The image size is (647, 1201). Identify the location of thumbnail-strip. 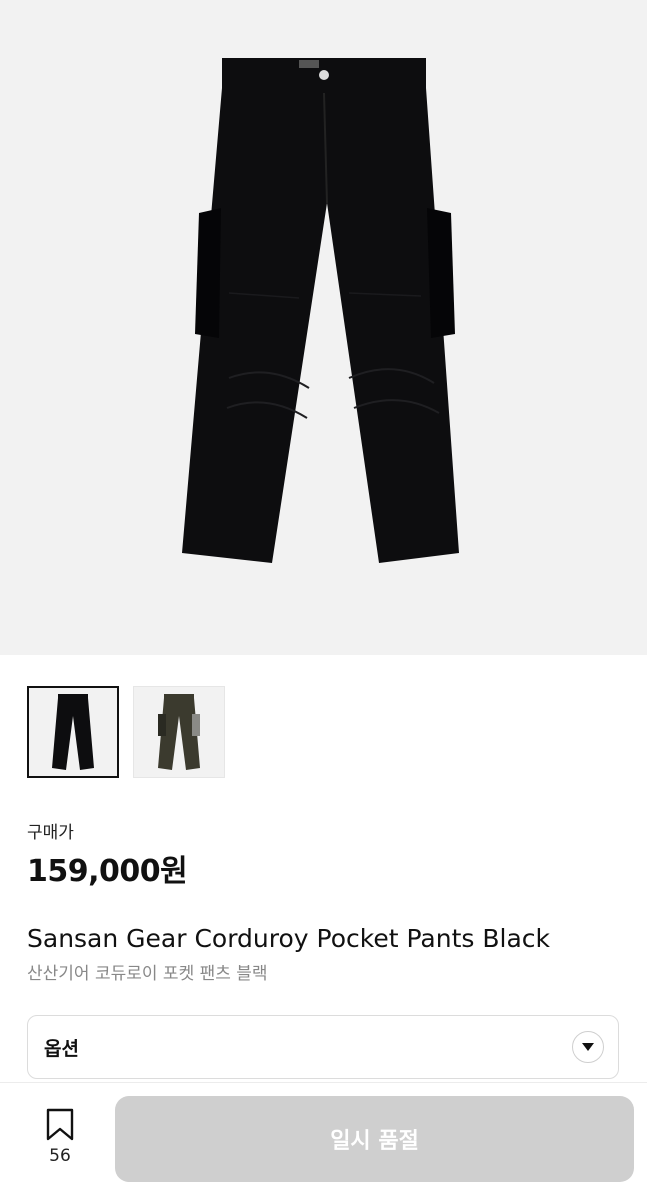
(126, 732).